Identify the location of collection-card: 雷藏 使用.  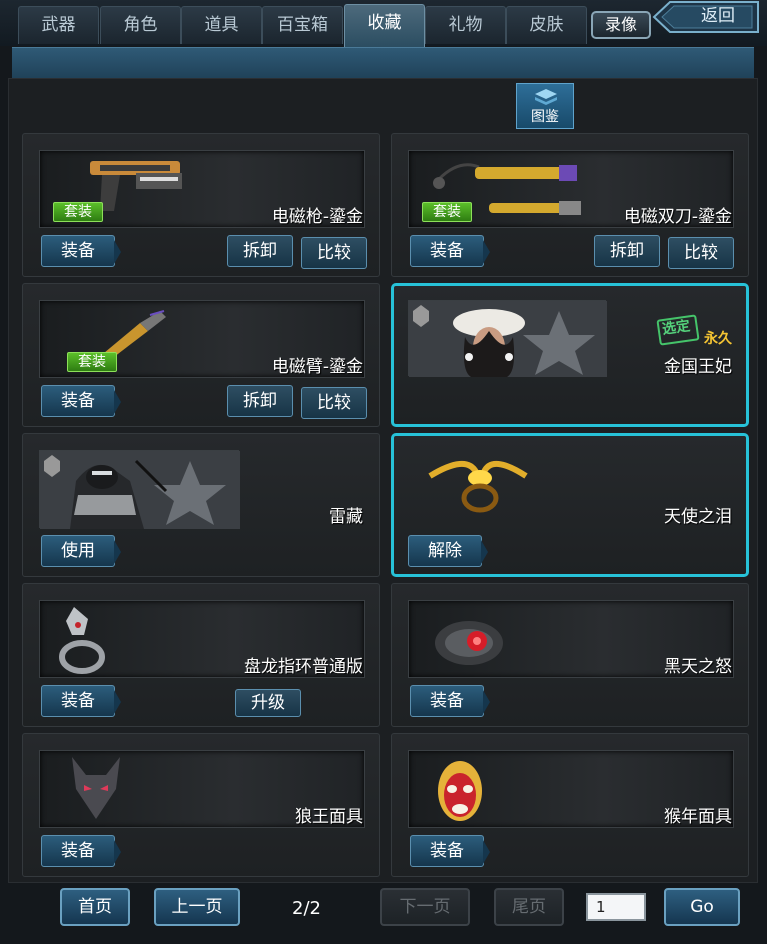
(201, 505).